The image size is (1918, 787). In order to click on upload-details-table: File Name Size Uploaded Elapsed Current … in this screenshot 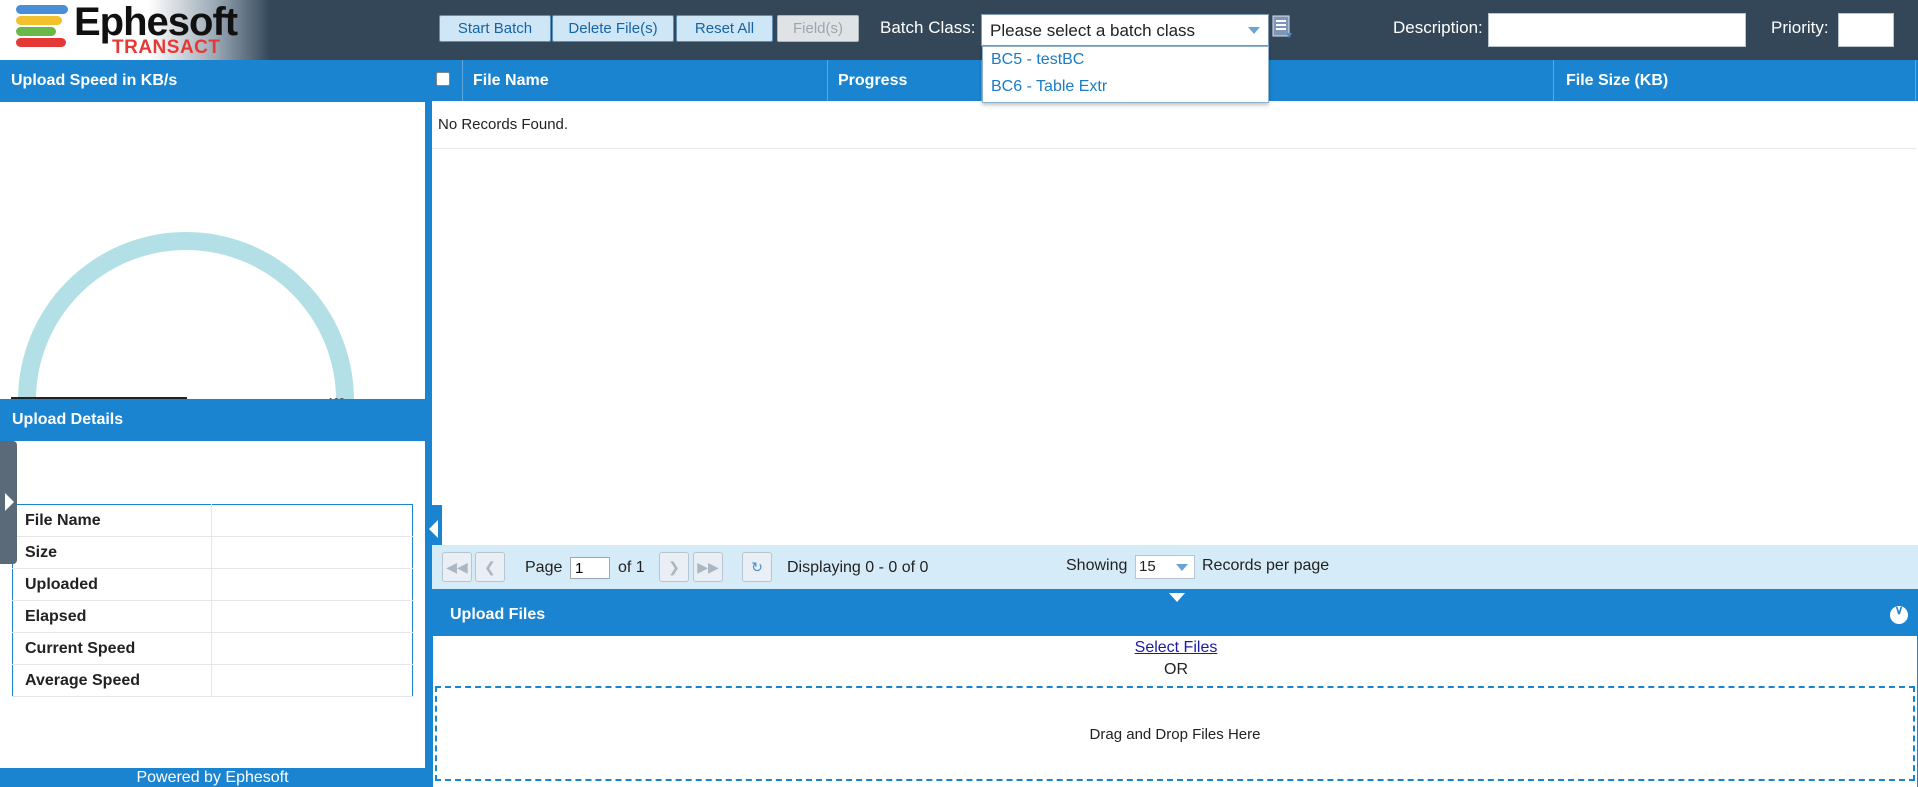, I will do `click(212, 600)`.